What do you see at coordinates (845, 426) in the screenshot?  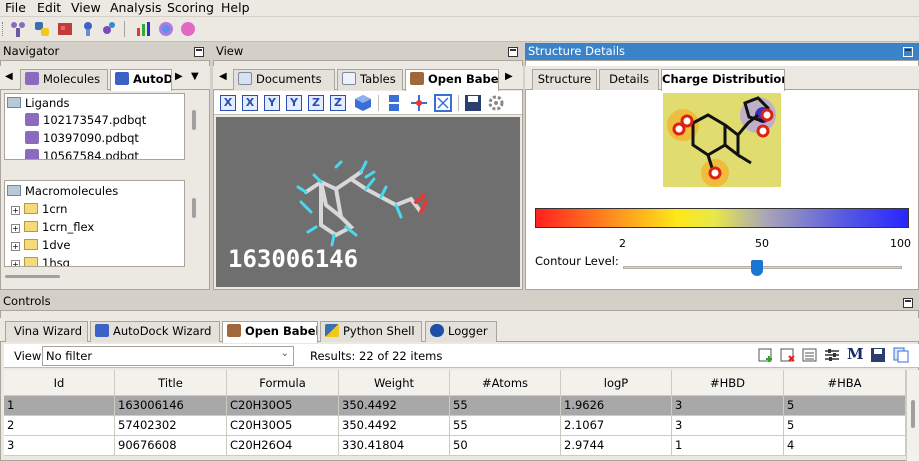 I see `table-cell: 5` at bounding box center [845, 426].